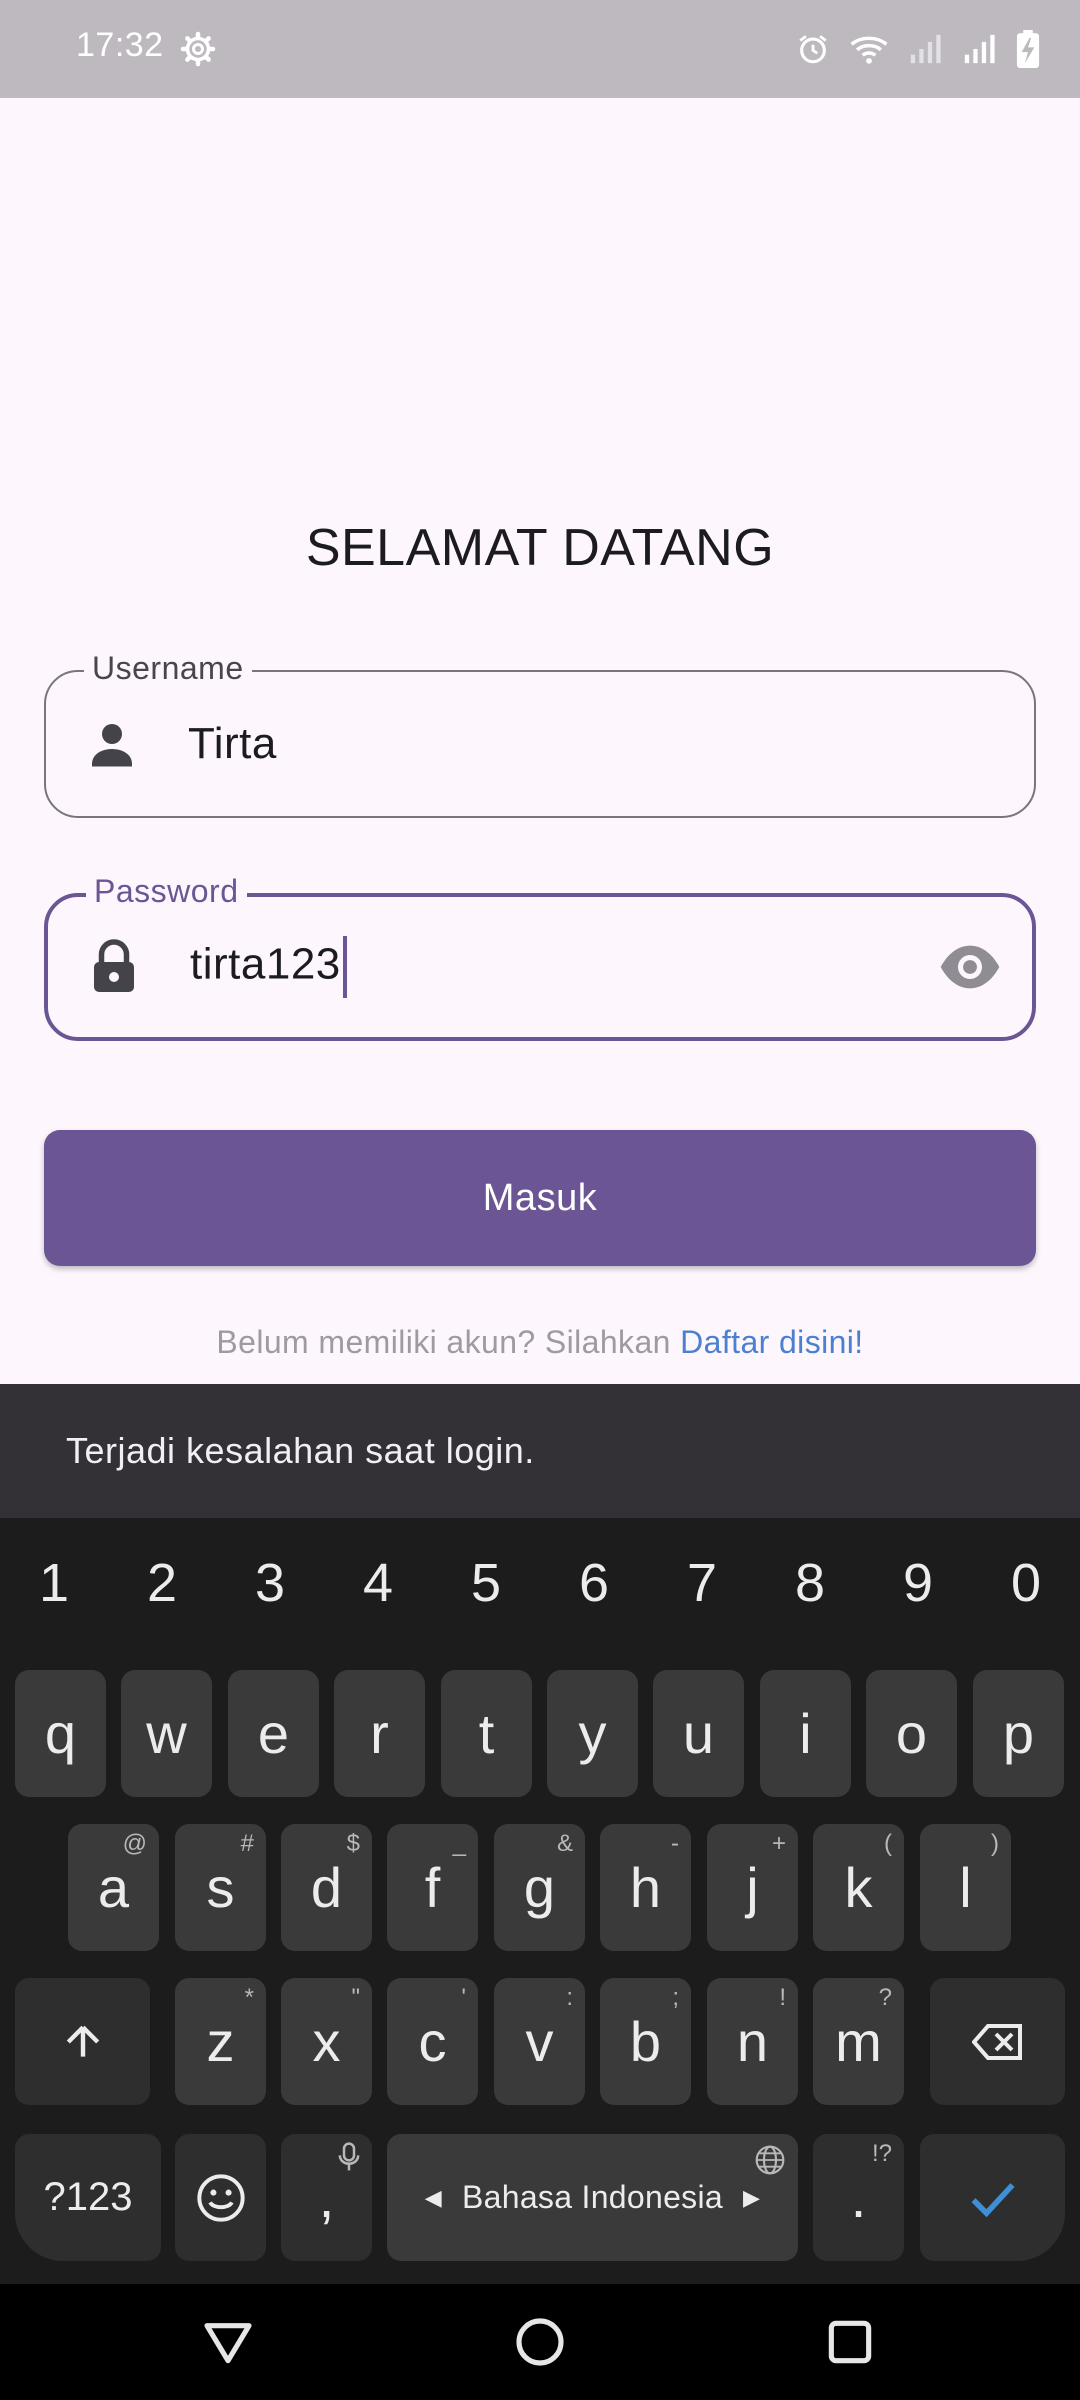 This screenshot has height=2400, width=1080. What do you see at coordinates (88, 2197) in the screenshot?
I see `symbols-key: ?123` at bounding box center [88, 2197].